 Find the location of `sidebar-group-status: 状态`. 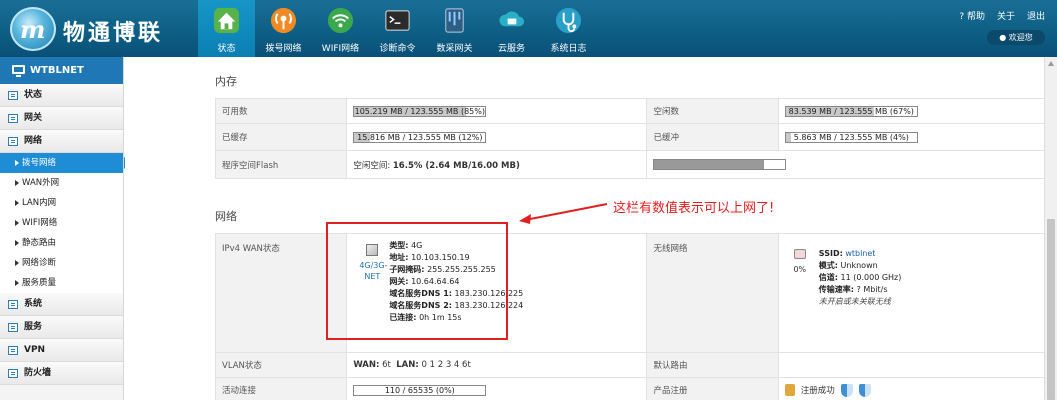

sidebar-group-status: 状态 is located at coordinates (61, 95).